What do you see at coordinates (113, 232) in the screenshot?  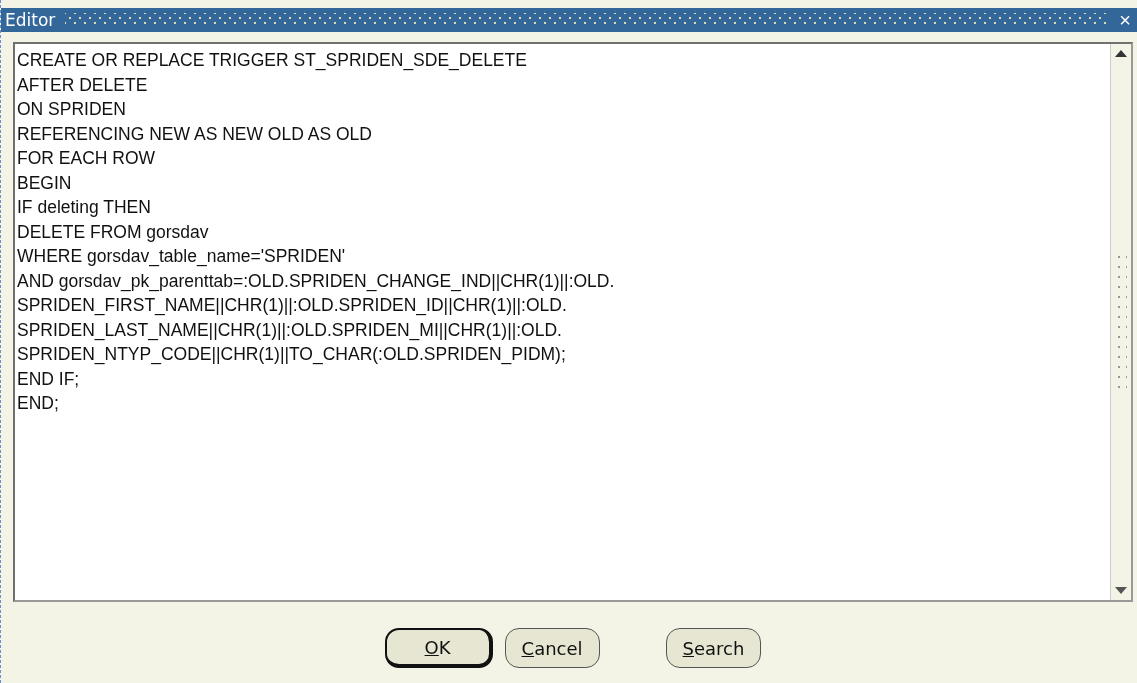 I see `code-line: DELETE FROM gorsdav` at bounding box center [113, 232].